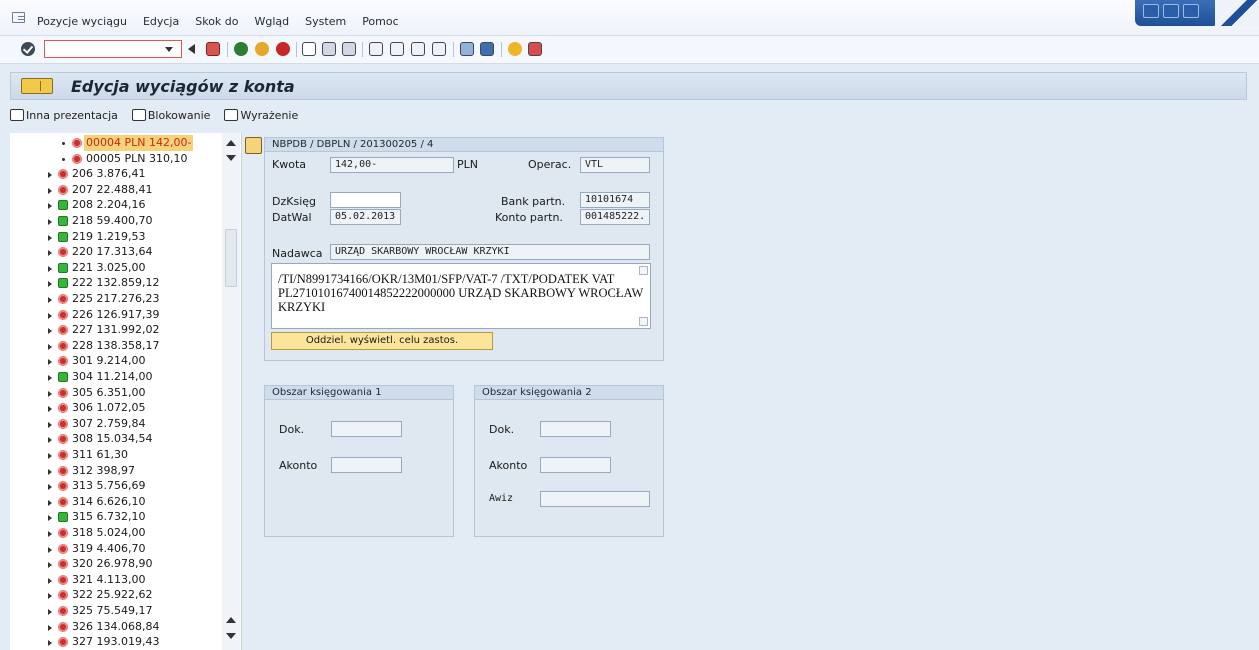 This screenshot has width=1259, height=650. Describe the element at coordinates (325, 21) in the screenshot. I see `menu-item-system: System` at that location.